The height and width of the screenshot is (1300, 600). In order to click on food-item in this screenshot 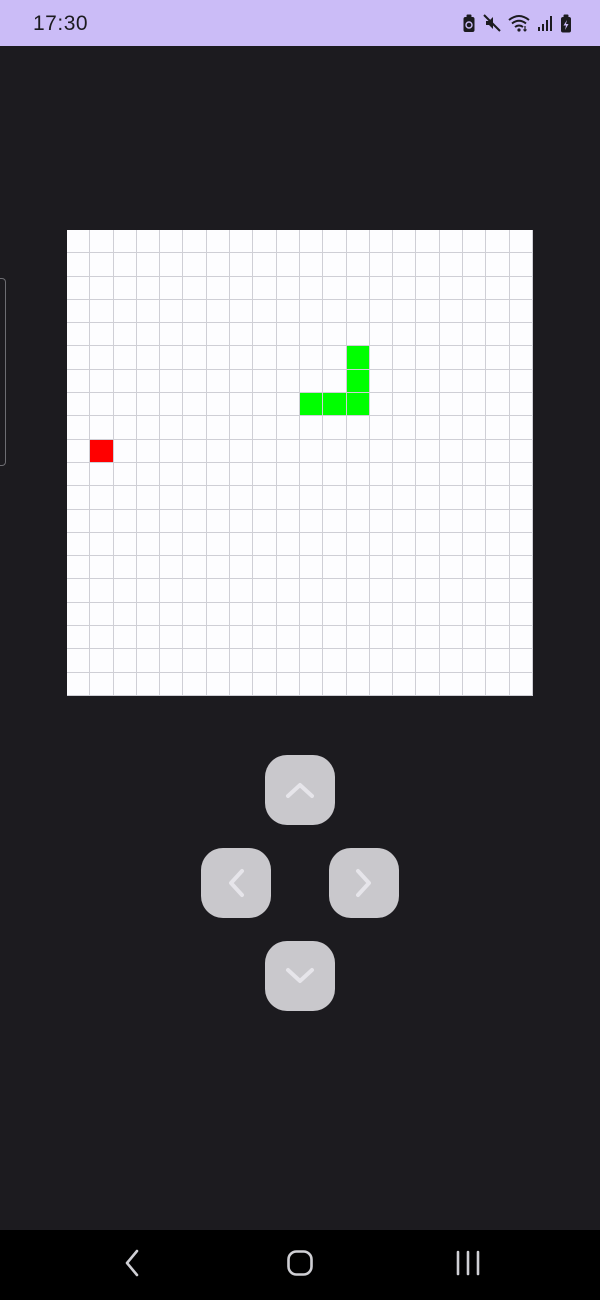, I will do `click(102, 451)`.